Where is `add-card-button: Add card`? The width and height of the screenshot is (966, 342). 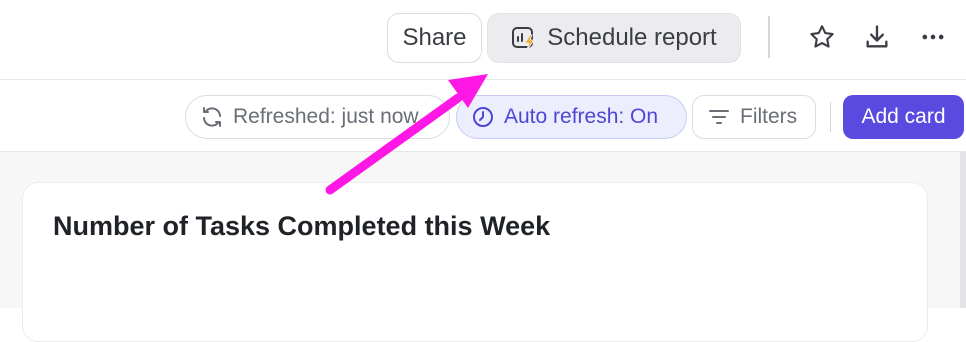
add-card-button: Add card is located at coordinates (903, 117).